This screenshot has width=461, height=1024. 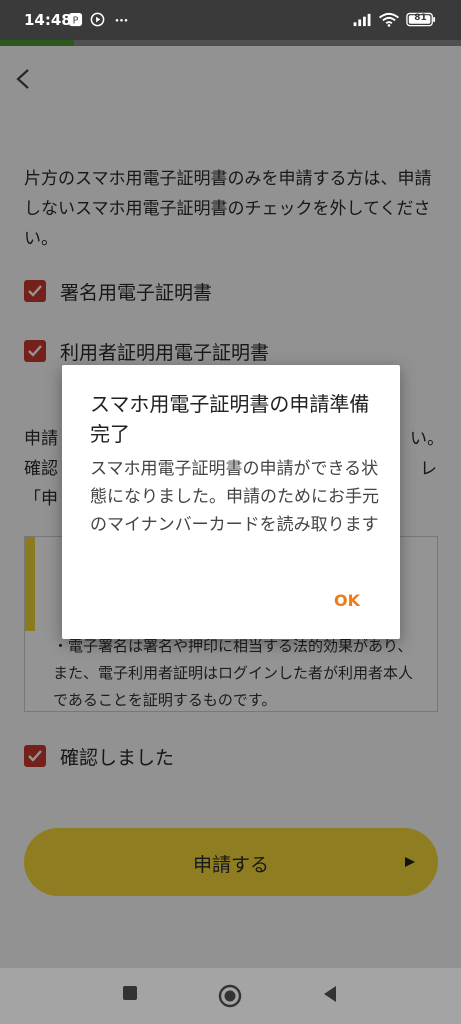 What do you see at coordinates (48, 20) in the screenshot?
I see `clock: 14:48` at bounding box center [48, 20].